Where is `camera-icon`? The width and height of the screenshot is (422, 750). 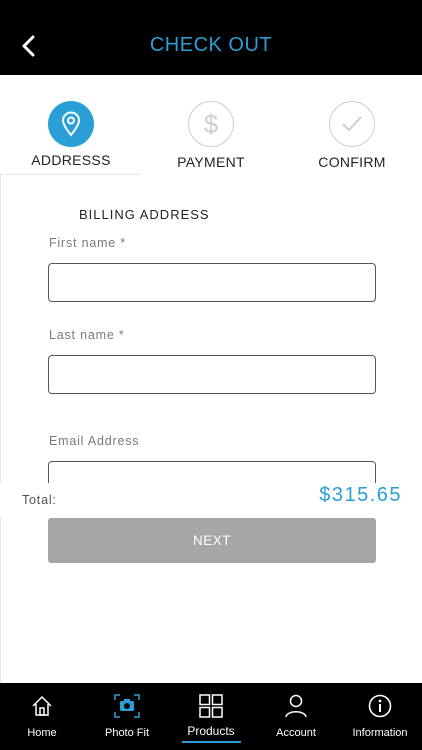 camera-icon is located at coordinates (127, 706).